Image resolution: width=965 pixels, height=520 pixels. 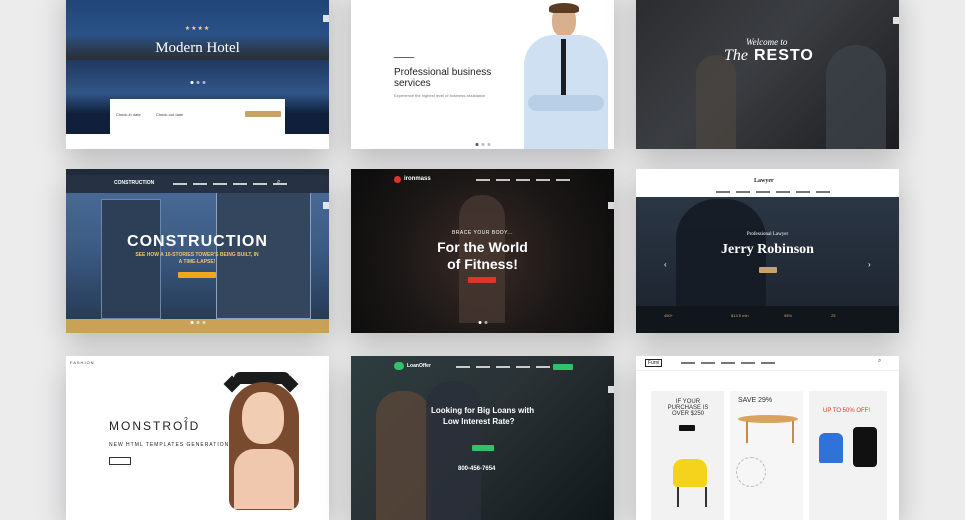 I want to click on resto-name: RESTO, so click(x=784, y=55).